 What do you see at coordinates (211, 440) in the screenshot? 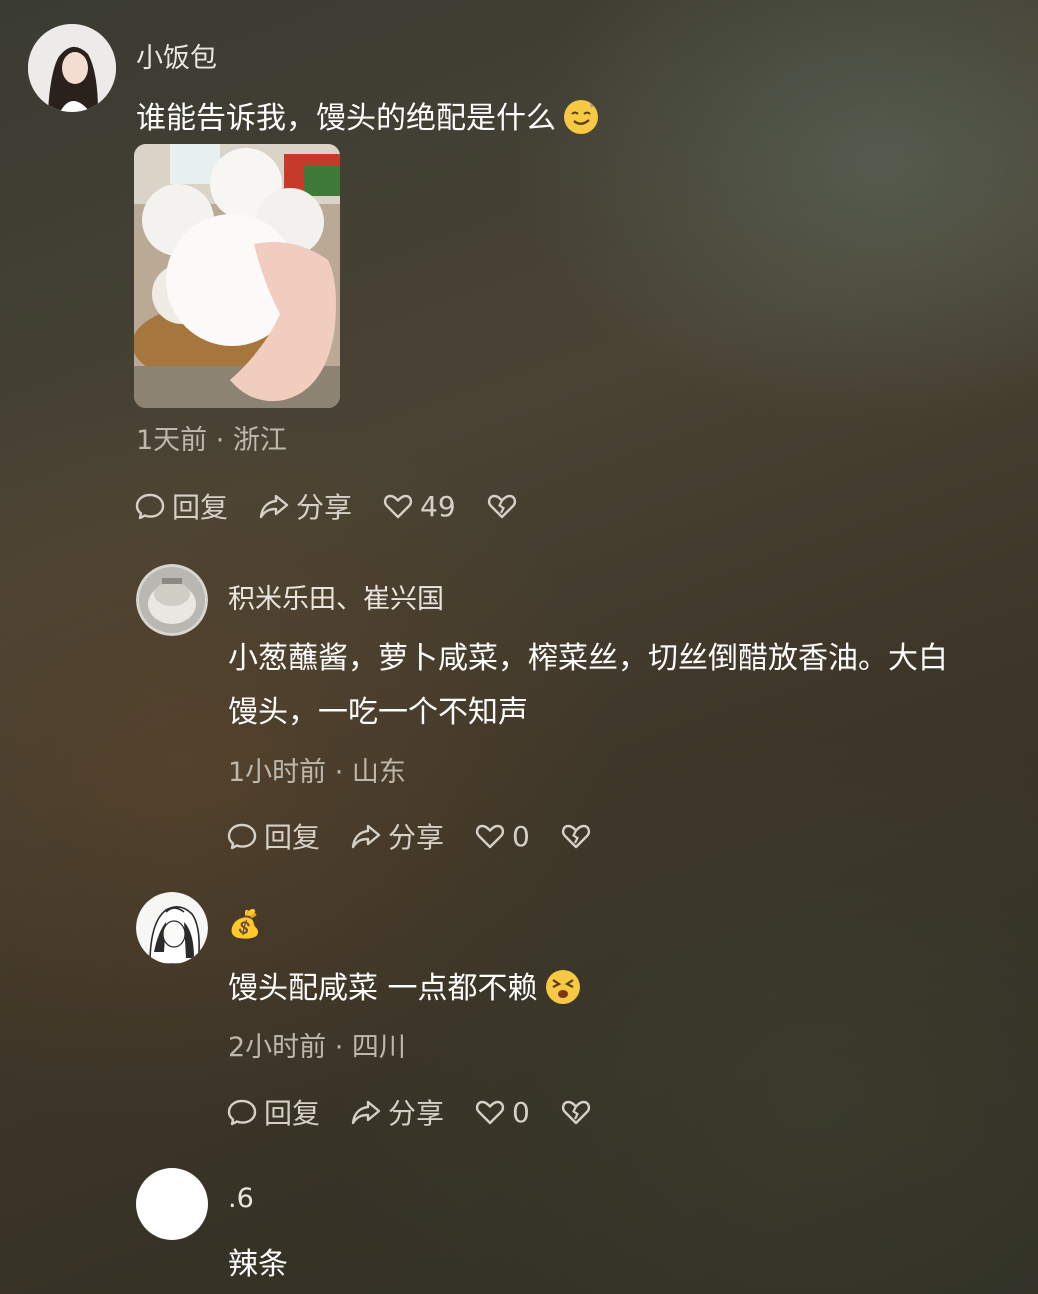
I see `comment-meta: 1天前 · 浙江` at bounding box center [211, 440].